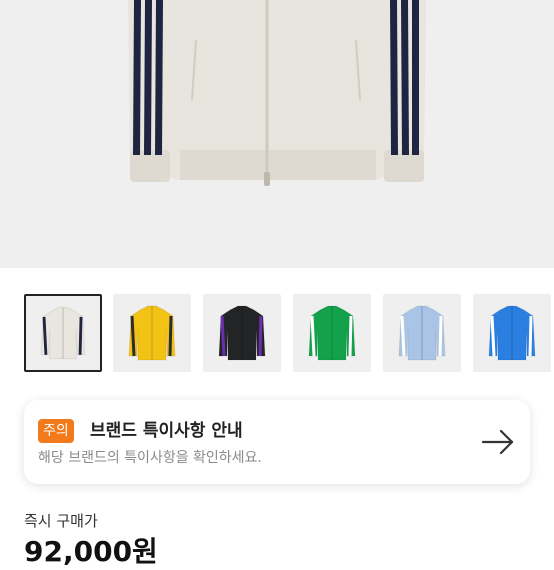 This screenshot has height=570, width=554. I want to click on thumbnail-blue, so click(512, 333).